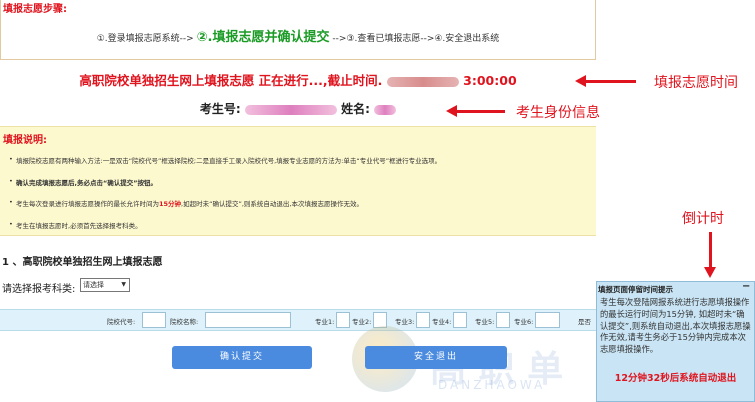 Image resolution: width=755 pixels, height=402 pixels. Describe the element at coordinates (422, 81) in the screenshot. I see `deadline-redacted` at that location.